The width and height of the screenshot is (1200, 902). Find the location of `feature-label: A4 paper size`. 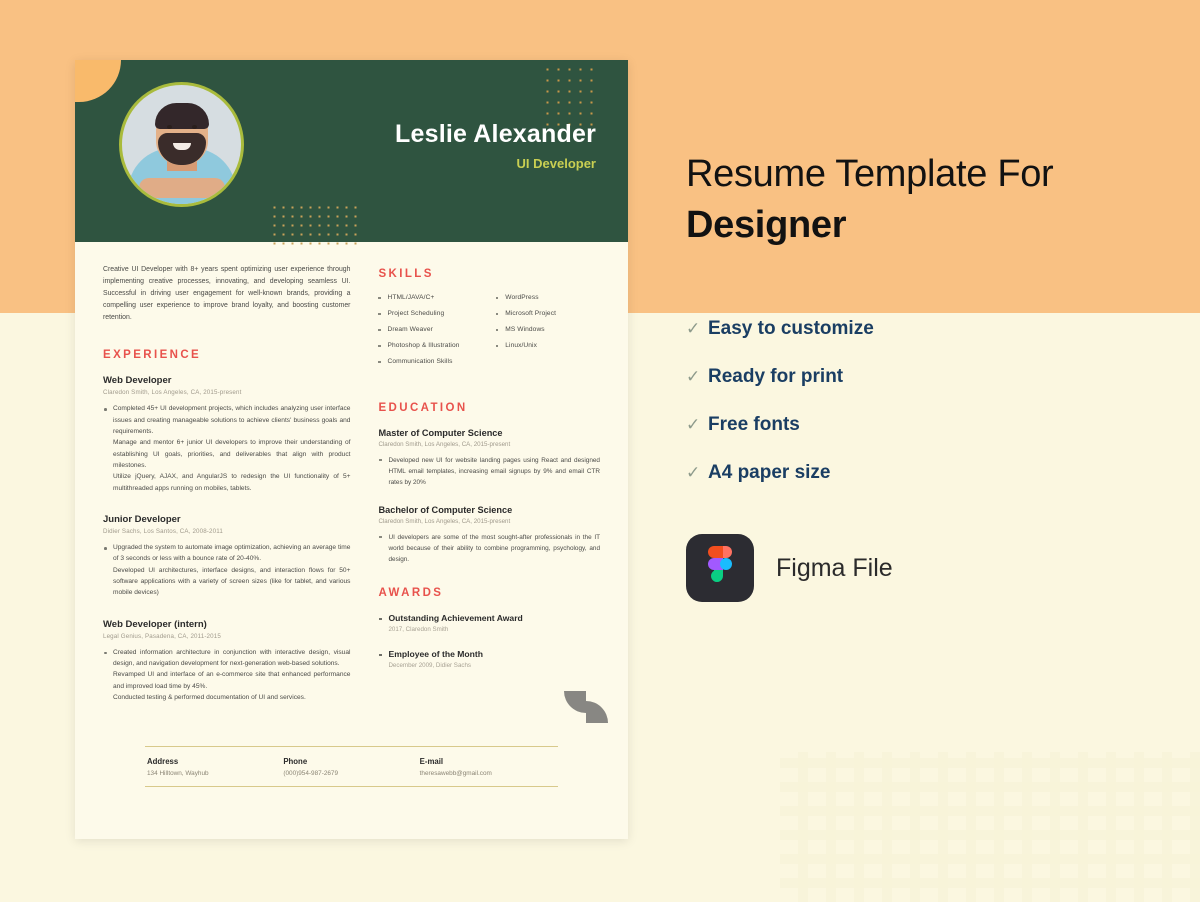

feature-label: A4 paper size is located at coordinates (769, 473).